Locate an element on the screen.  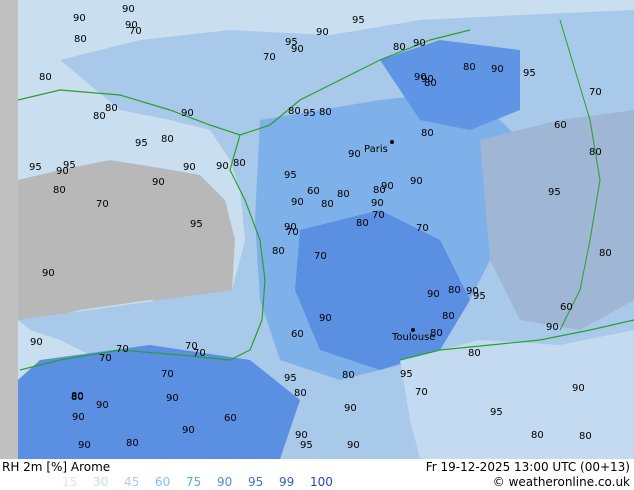
legend-item-99: 99 is located at coordinates (287, 482).